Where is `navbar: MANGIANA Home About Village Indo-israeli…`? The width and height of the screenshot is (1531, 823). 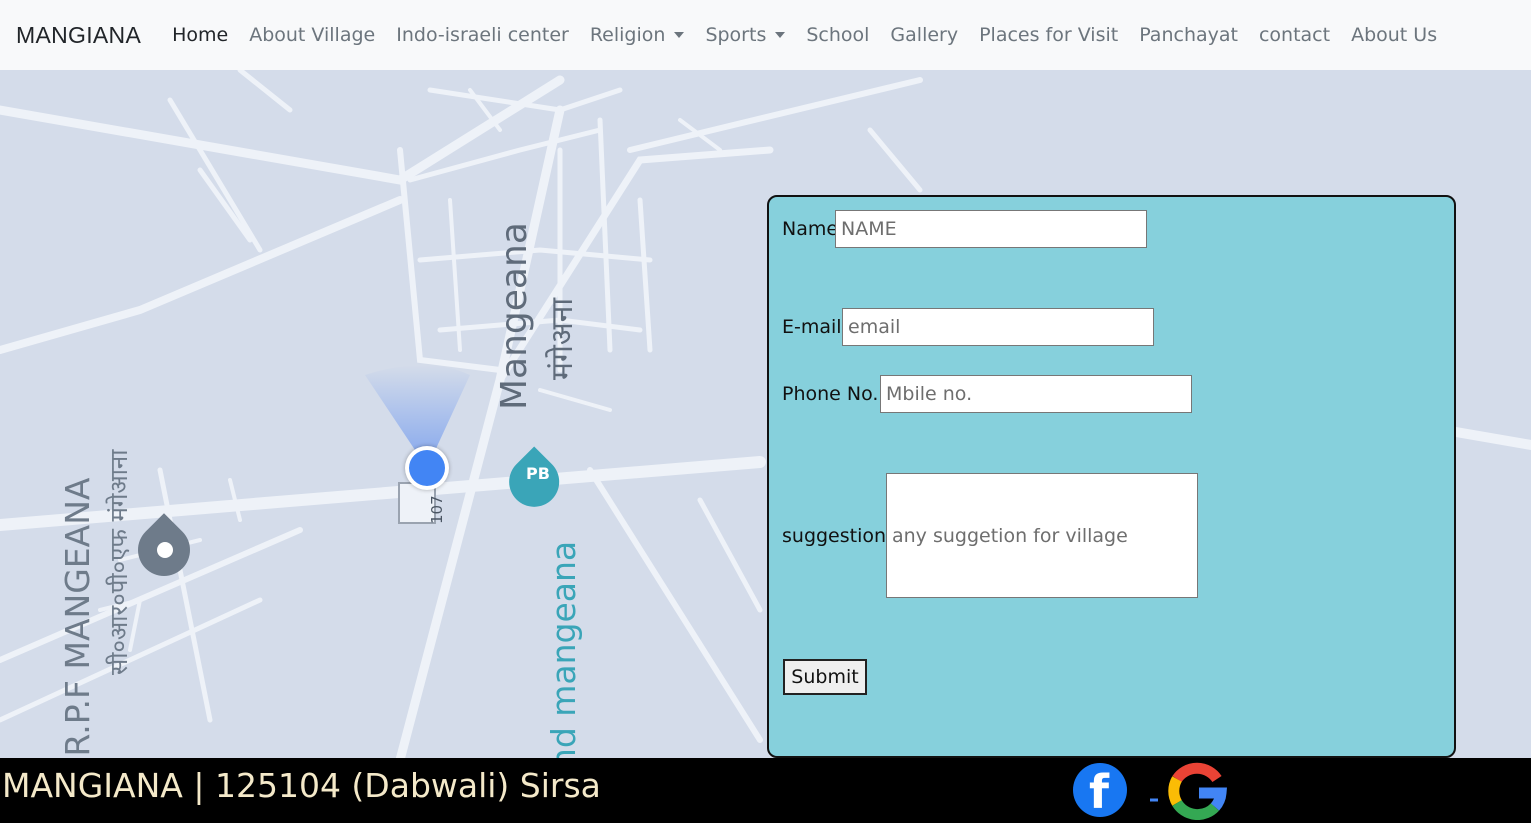 navbar: MANGIANA Home About Village Indo-israeli… is located at coordinates (765, 35).